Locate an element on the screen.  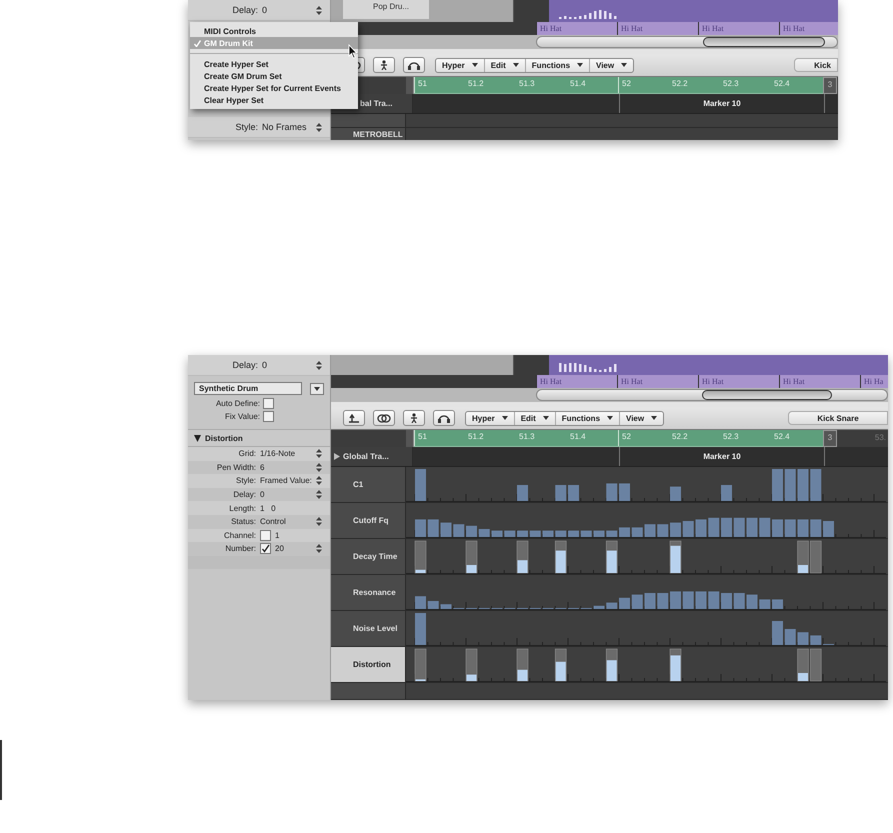
param-value: 1 0 is located at coordinates (268, 508).